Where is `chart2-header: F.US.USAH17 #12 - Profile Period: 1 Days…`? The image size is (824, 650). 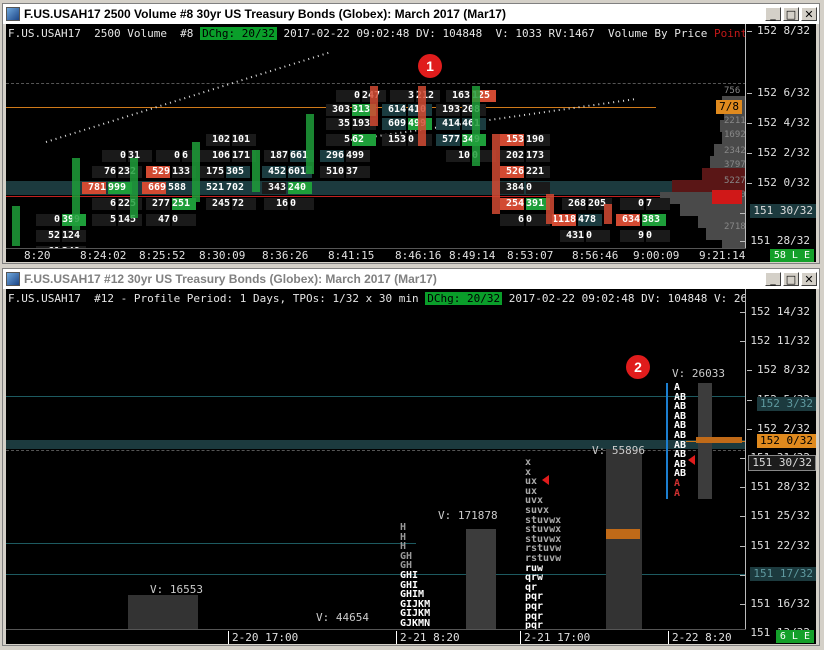
chart2-header: F.US.USAH17 #12 - Profile Period: 1 Days… is located at coordinates (407, 298).